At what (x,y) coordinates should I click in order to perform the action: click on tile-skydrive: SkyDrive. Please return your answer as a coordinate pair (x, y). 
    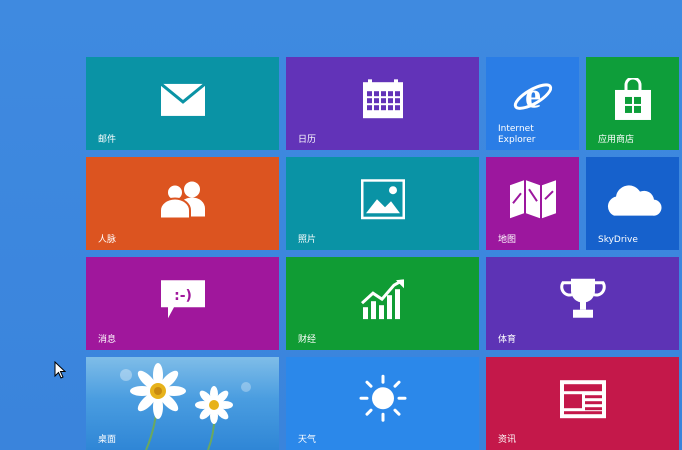
    Looking at the image, I should click on (632, 203).